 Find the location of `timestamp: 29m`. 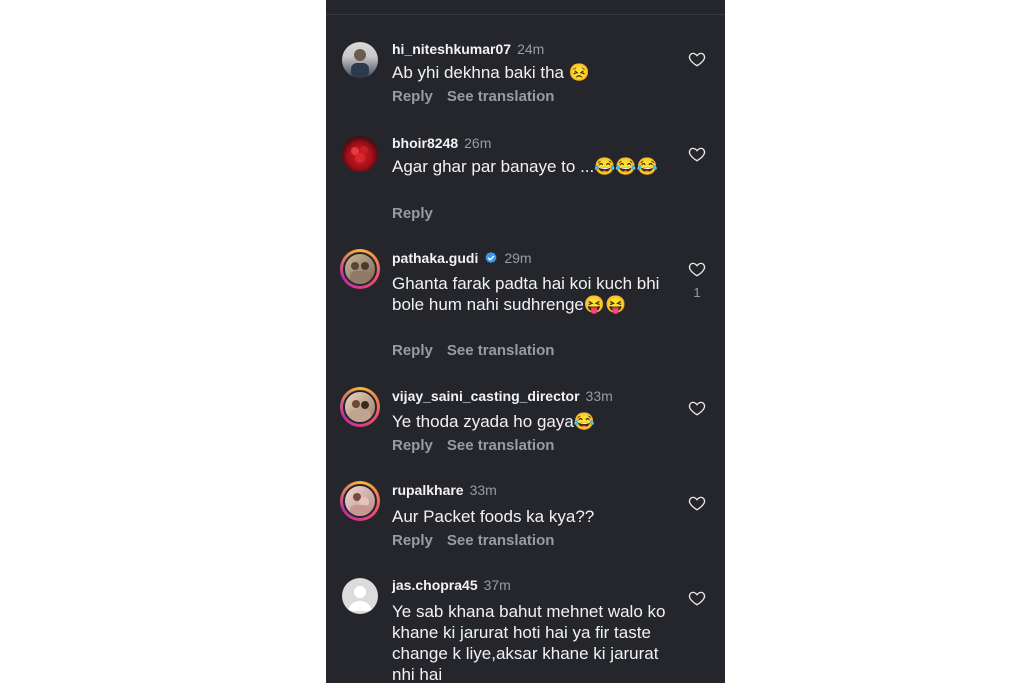

timestamp: 29m is located at coordinates (518, 258).